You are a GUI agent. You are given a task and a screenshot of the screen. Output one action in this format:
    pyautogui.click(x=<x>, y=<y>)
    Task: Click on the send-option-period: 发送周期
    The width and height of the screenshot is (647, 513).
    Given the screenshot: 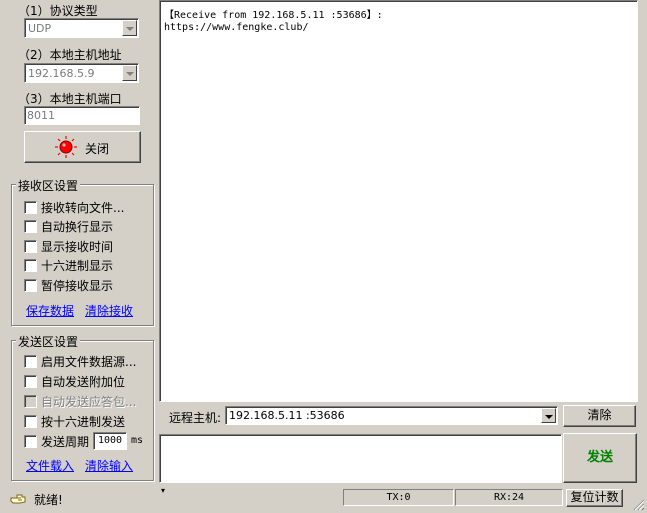 What is the action you would take?
    pyautogui.click(x=56, y=441)
    